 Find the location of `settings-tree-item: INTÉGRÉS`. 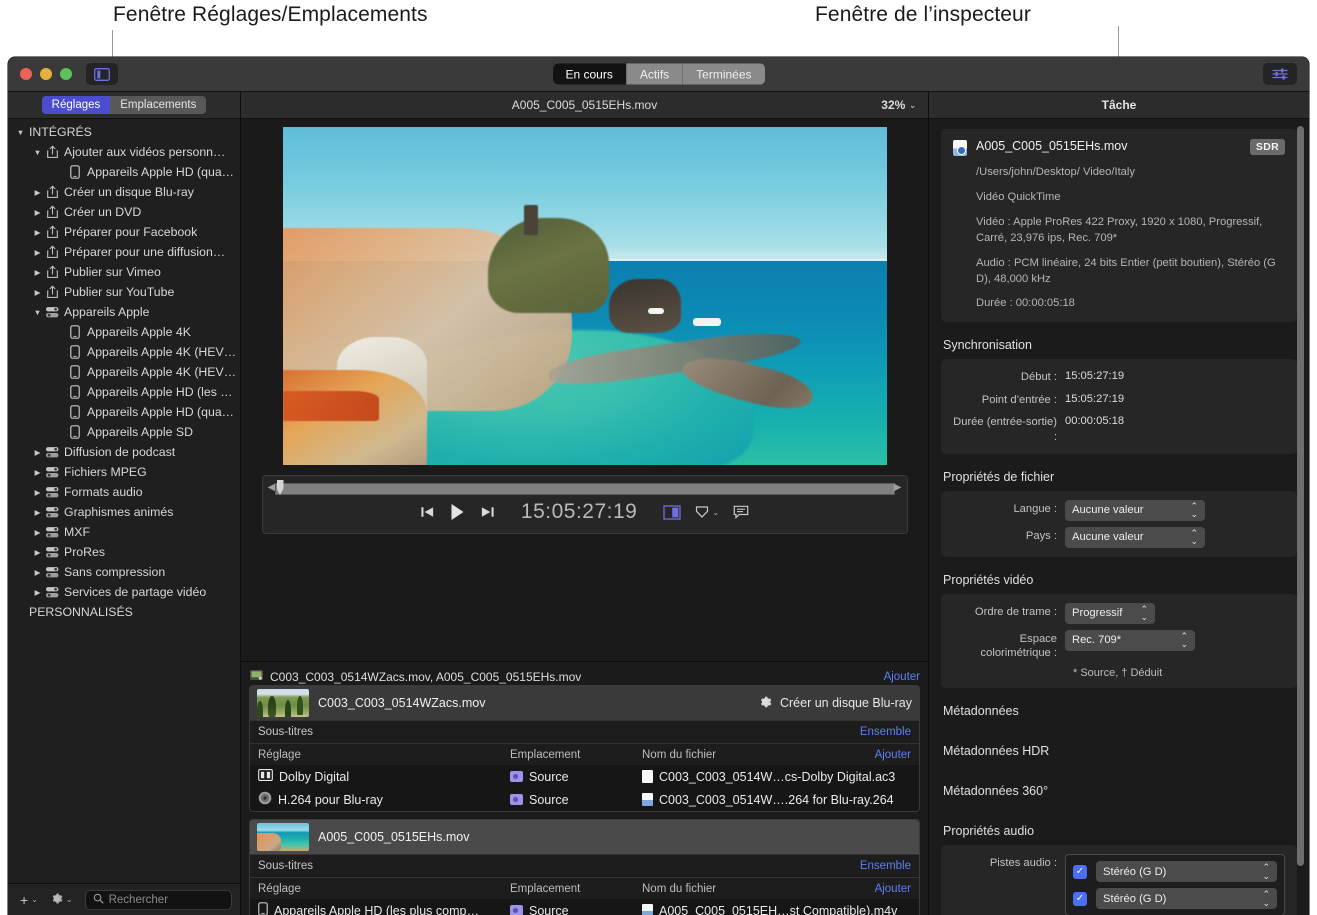

settings-tree-item: INTÉGRÉS is located at coordinates (124, 132).